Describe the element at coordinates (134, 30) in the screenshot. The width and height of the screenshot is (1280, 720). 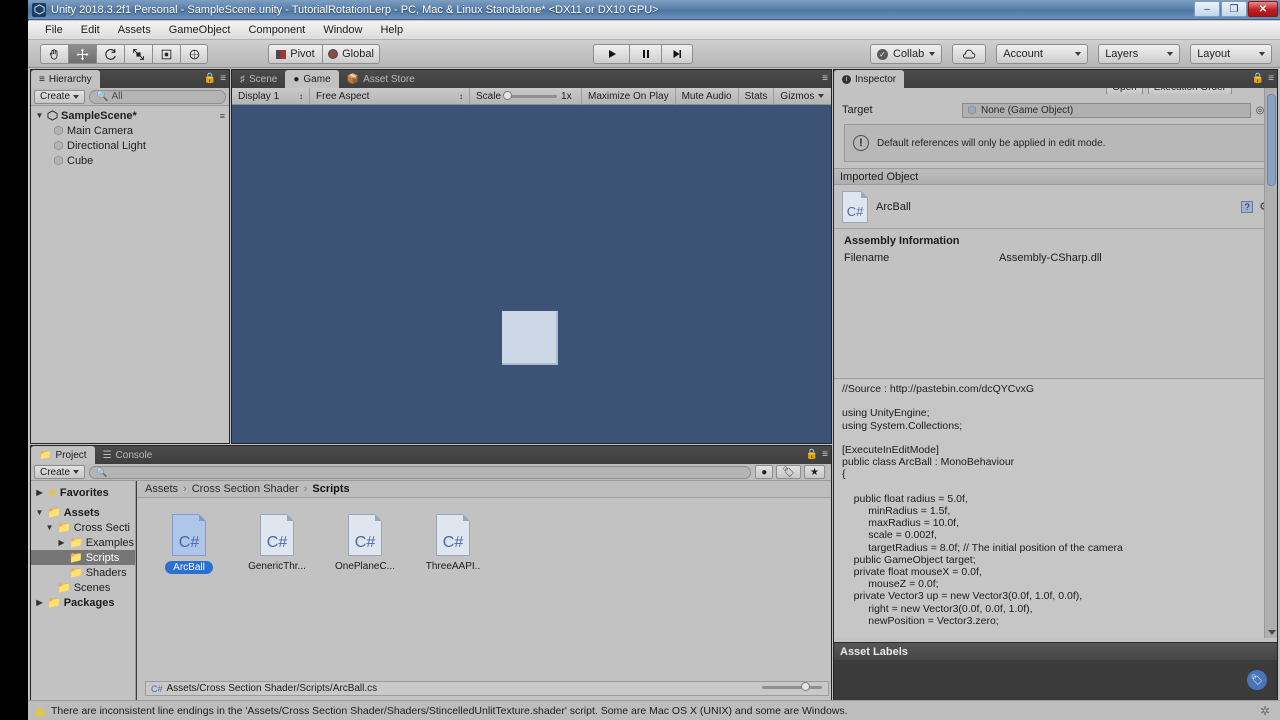
I see `menu-assets: Assets` at that location.